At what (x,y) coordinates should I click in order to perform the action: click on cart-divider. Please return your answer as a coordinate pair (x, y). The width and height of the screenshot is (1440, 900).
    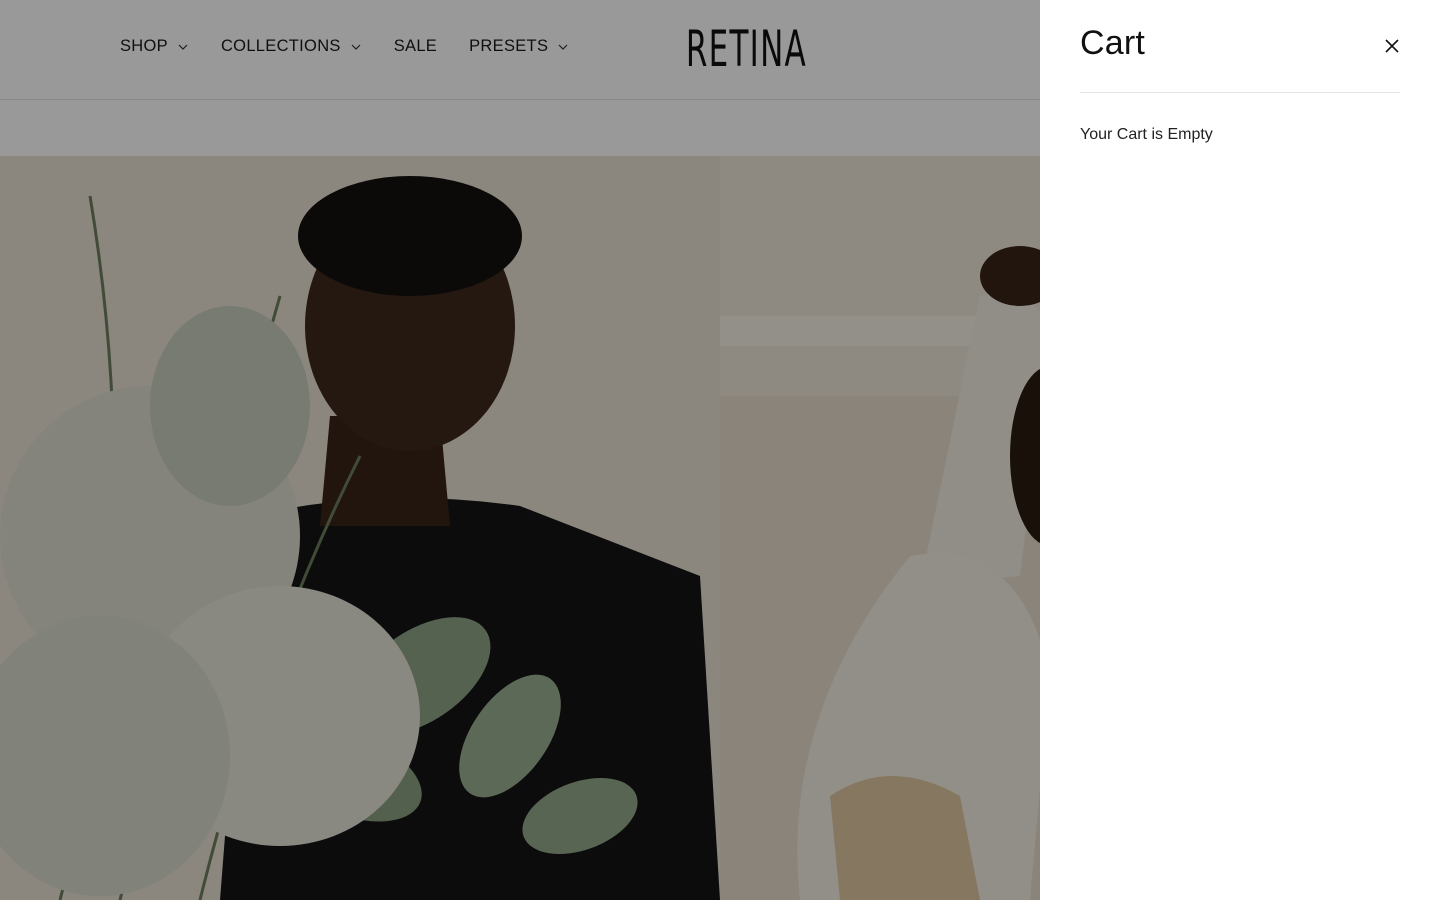
    Looking at the image, I should click on (1240, 92).